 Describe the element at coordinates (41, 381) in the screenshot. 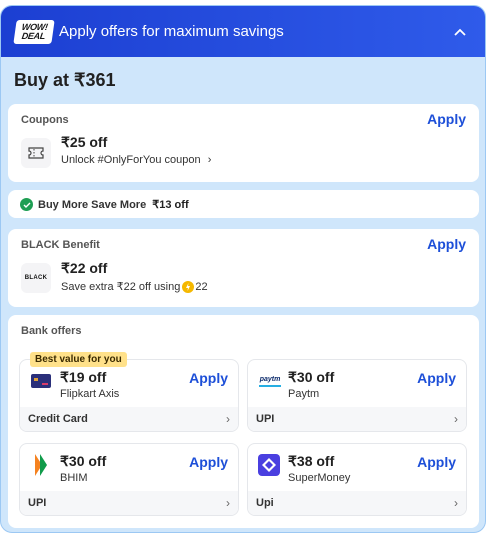

I see `credit-card-icon` at that location.